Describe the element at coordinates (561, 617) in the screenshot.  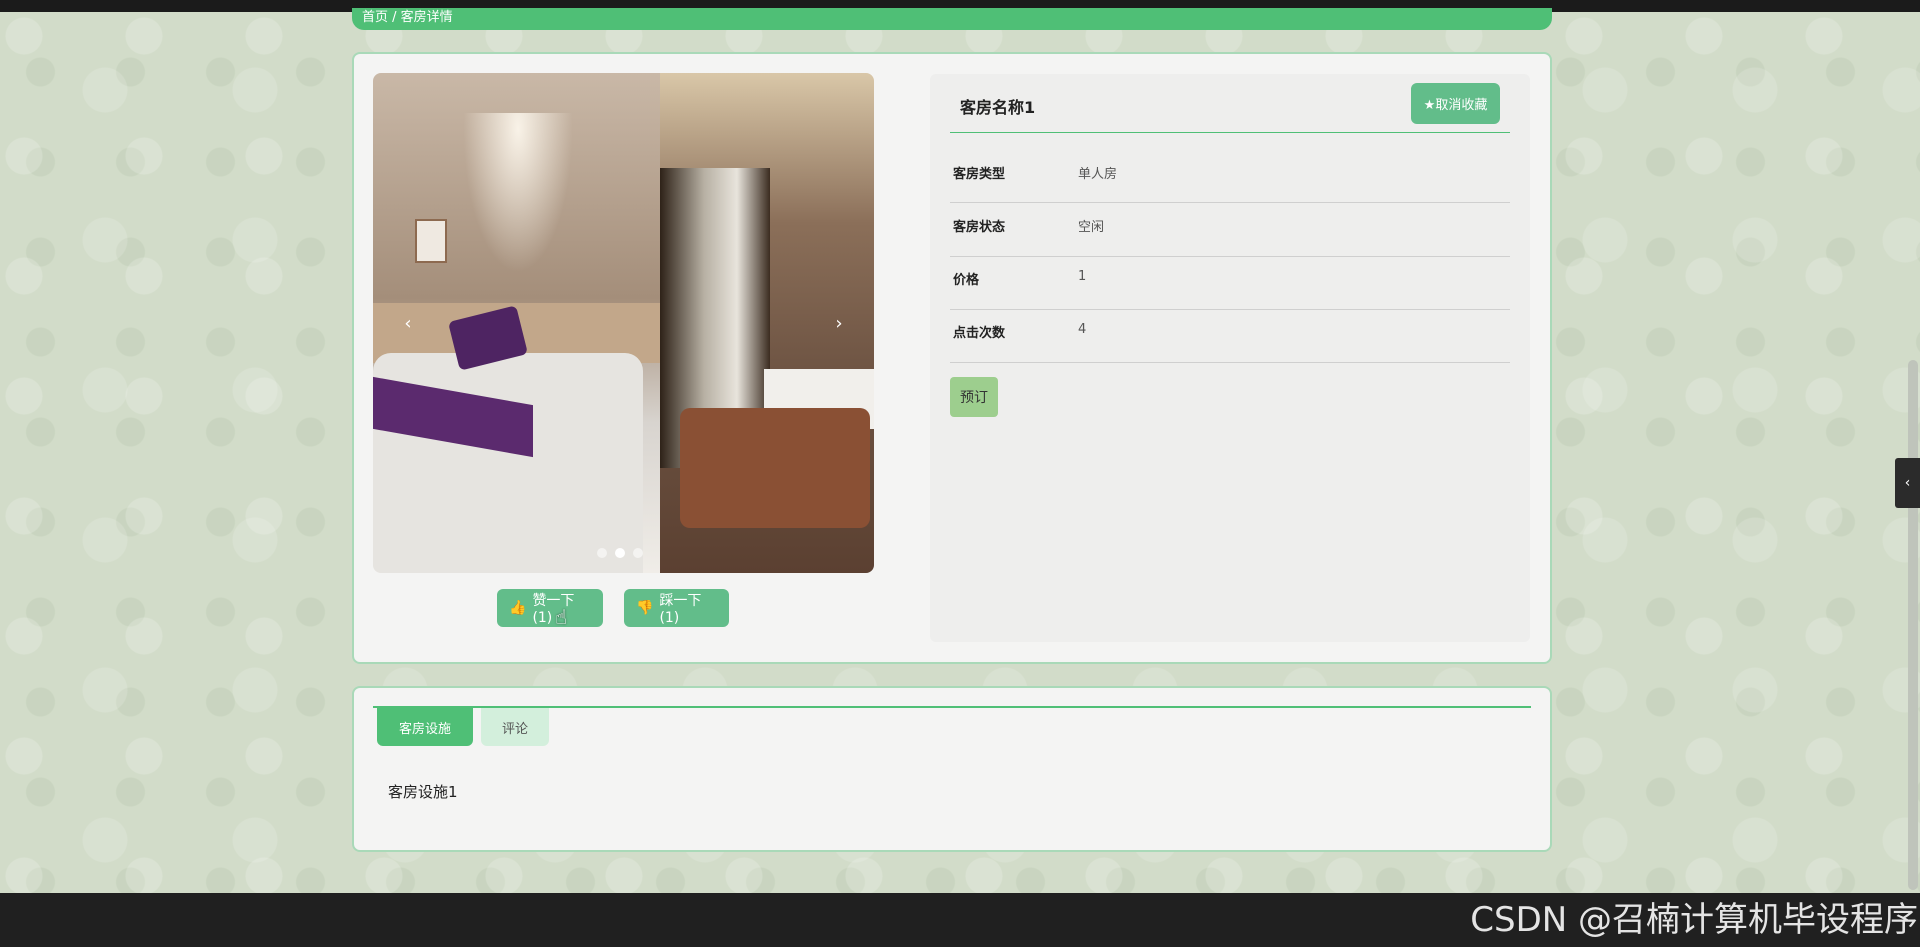
I see `hand-cursor-icon: ☝` at that location.